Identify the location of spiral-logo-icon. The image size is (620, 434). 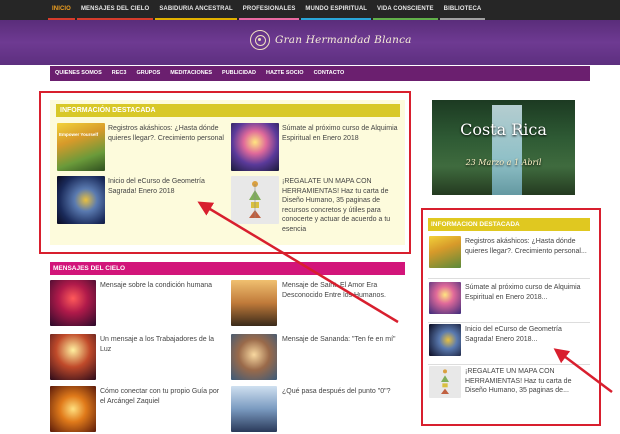
(260, 40).